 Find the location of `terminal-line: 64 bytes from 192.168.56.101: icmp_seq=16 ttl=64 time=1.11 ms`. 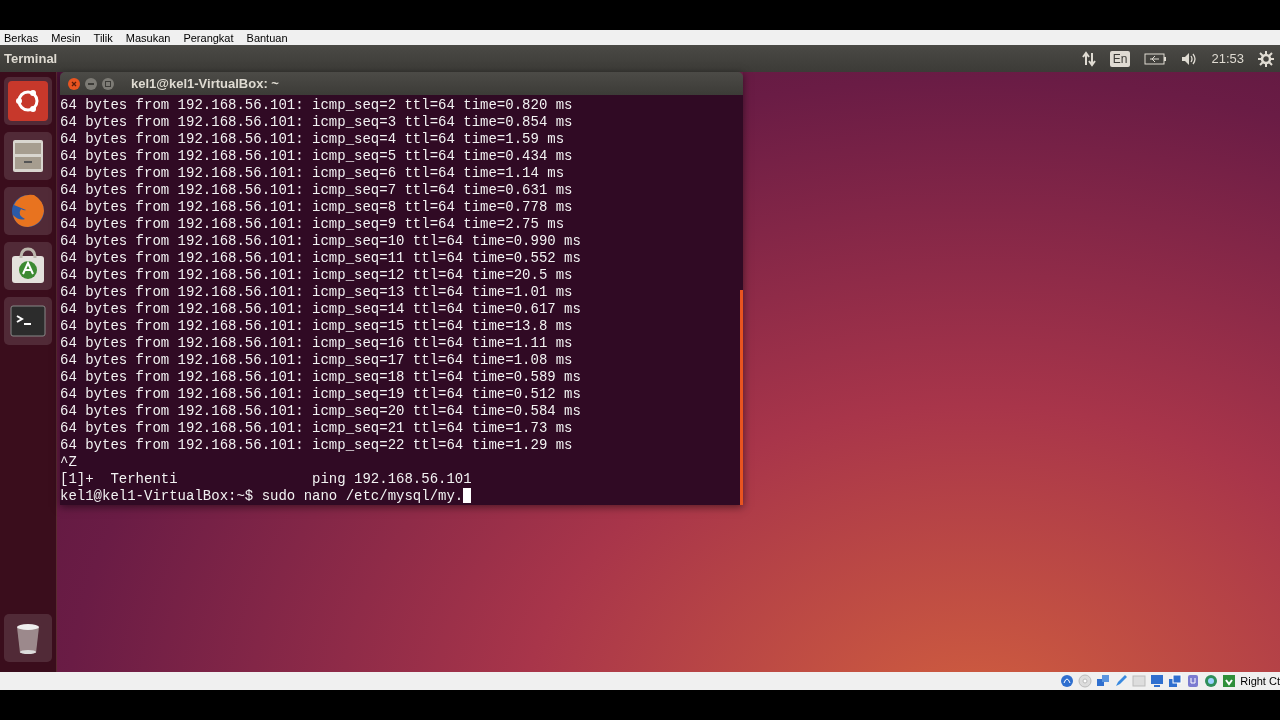

terminal-line: 64 bytes from 192.168.56.101: icmp_seq=16 ttl=64 time=1.11 ms is located at coordinates (316, 343).